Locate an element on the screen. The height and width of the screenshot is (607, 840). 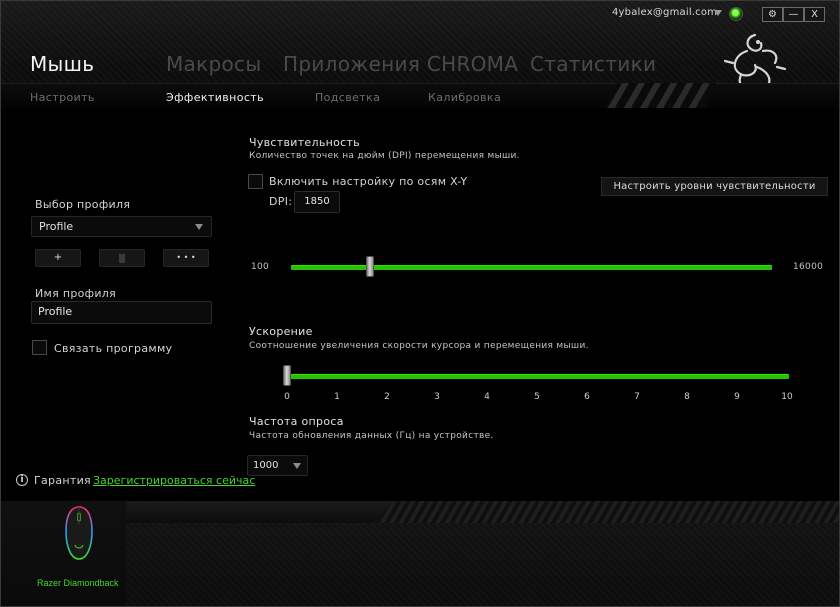
acceleration-tick-label: 9 is located at coordinates (737, 397).